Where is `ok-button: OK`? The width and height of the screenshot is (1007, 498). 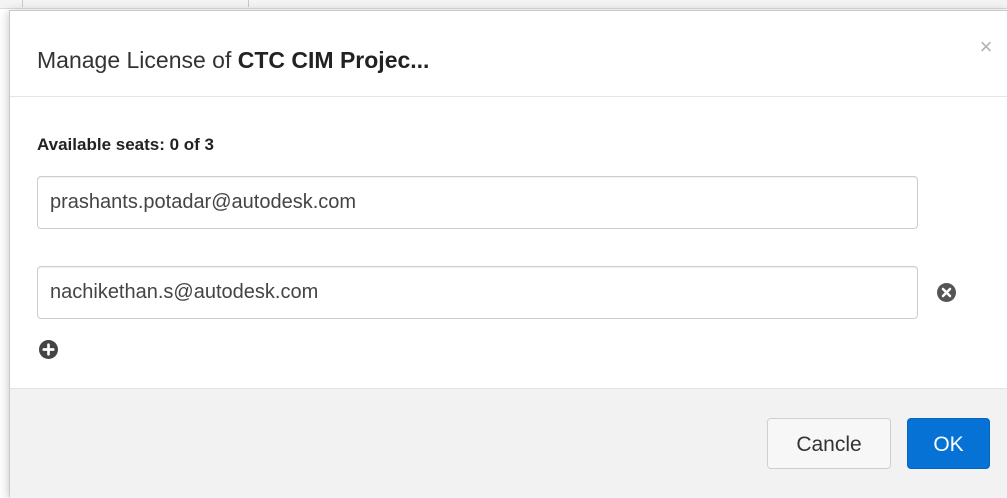
ok-button: OK is located at coordinates (948, 443).